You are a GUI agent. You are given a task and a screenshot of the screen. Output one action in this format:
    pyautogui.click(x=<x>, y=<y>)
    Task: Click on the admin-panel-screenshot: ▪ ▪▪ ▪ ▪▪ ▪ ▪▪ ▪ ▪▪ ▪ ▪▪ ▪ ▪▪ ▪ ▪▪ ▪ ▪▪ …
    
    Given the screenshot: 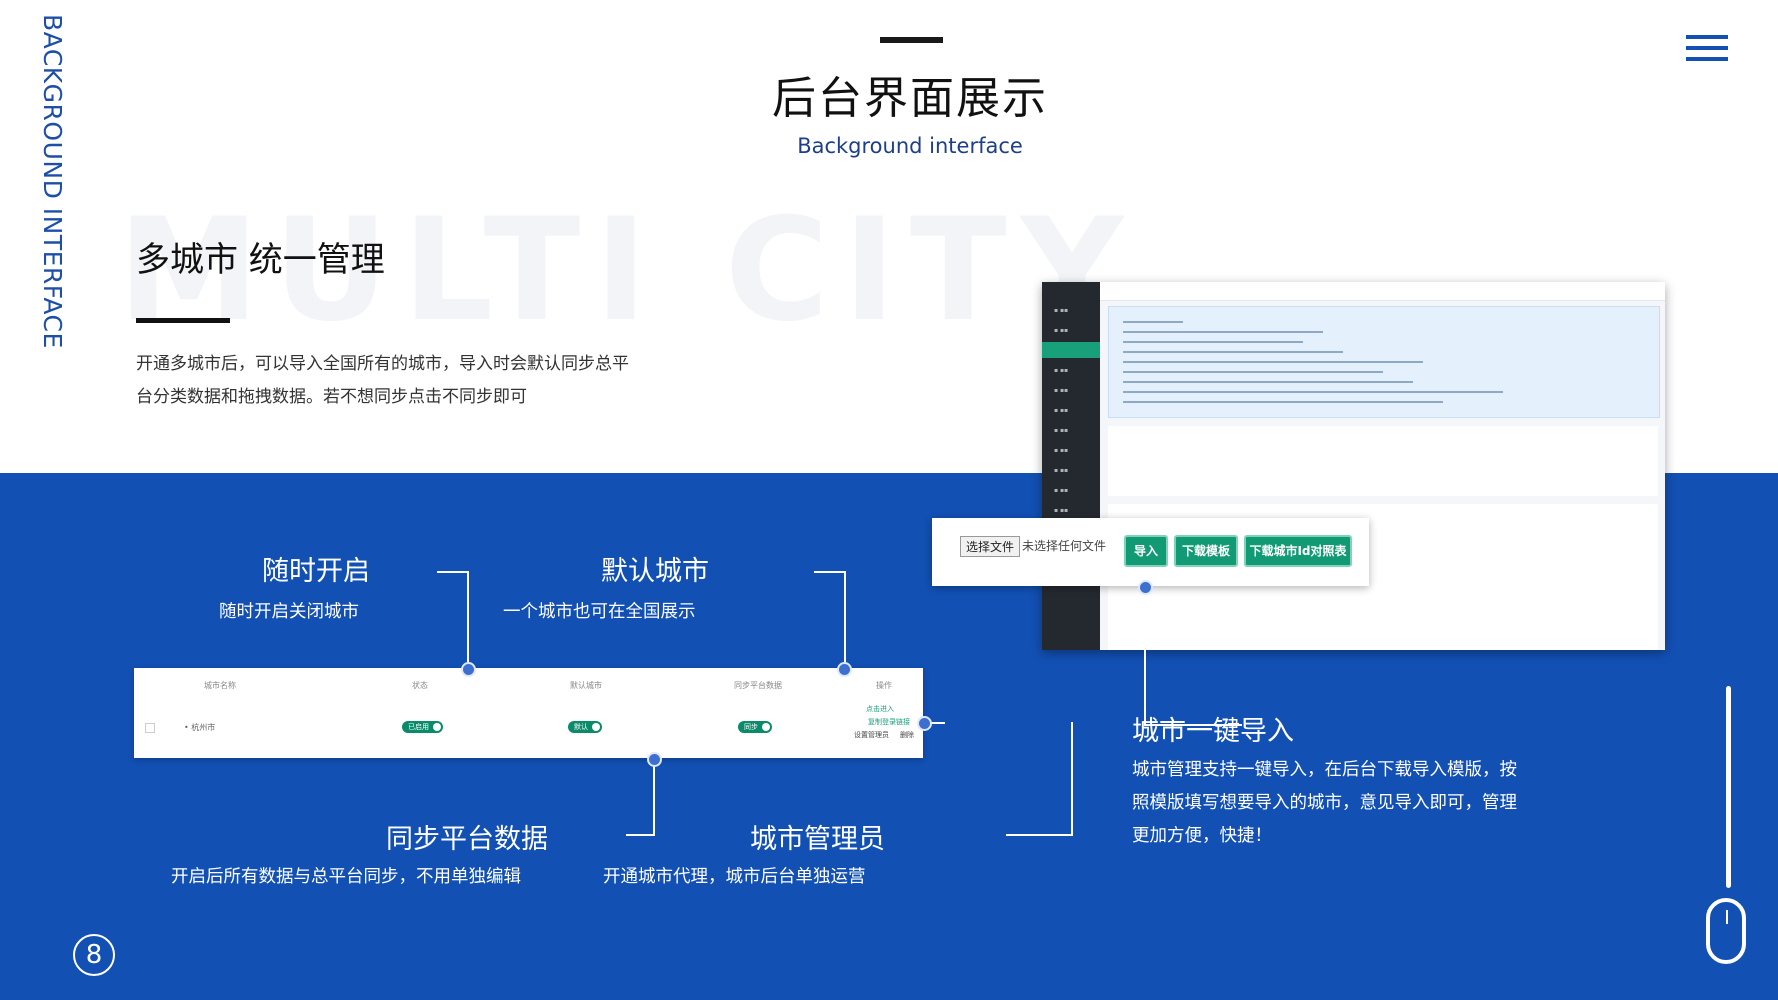 What is the action you would take?
    pyautogui.click(x=1353, y=466)
    